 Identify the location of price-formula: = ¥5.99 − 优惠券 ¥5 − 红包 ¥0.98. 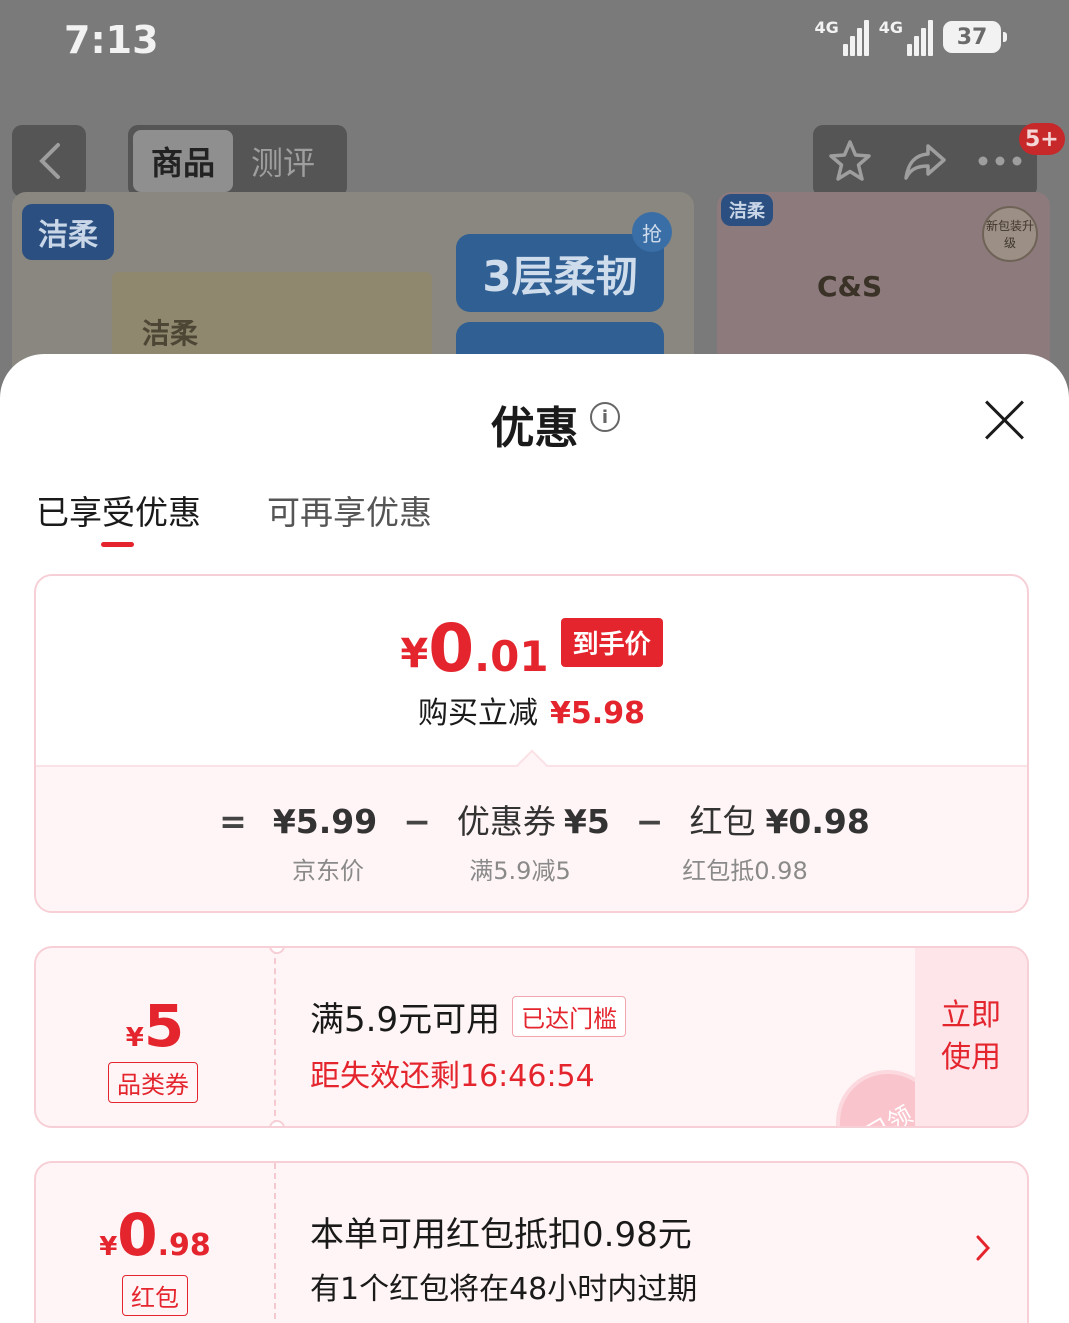
(531, 819).